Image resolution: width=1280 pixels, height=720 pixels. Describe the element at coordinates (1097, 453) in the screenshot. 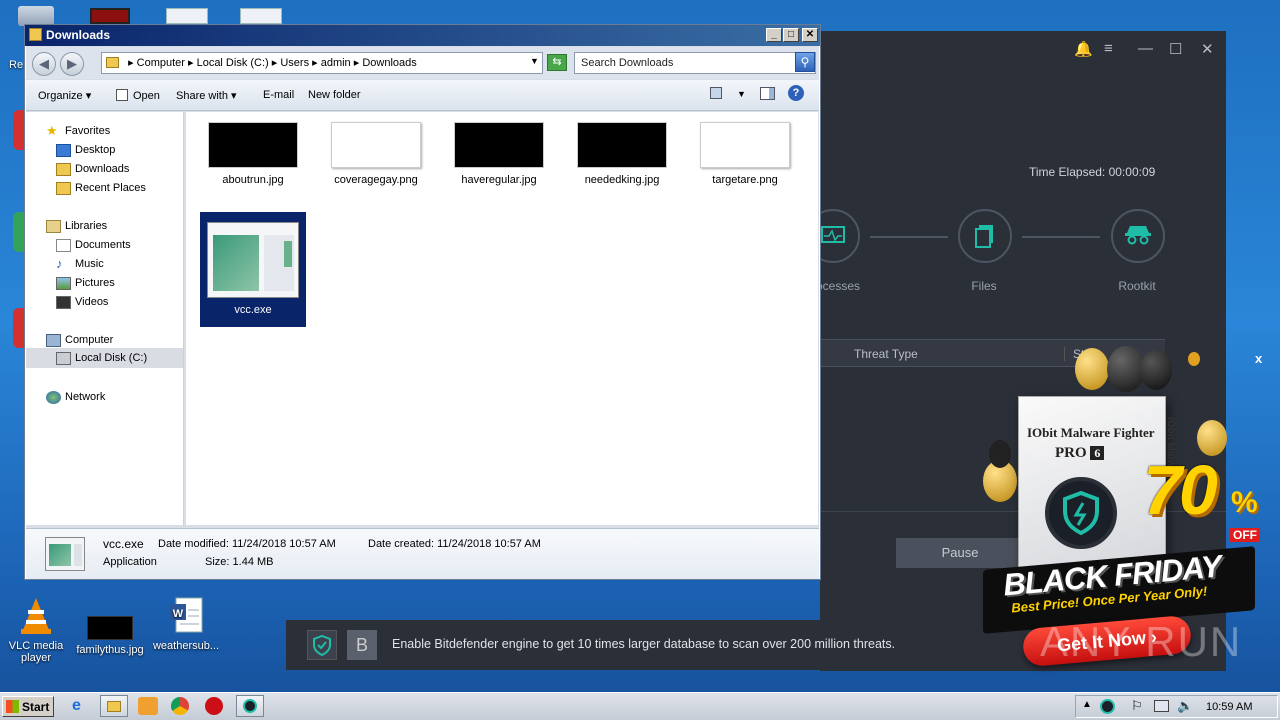

I see `version-badge: 6` at that location.